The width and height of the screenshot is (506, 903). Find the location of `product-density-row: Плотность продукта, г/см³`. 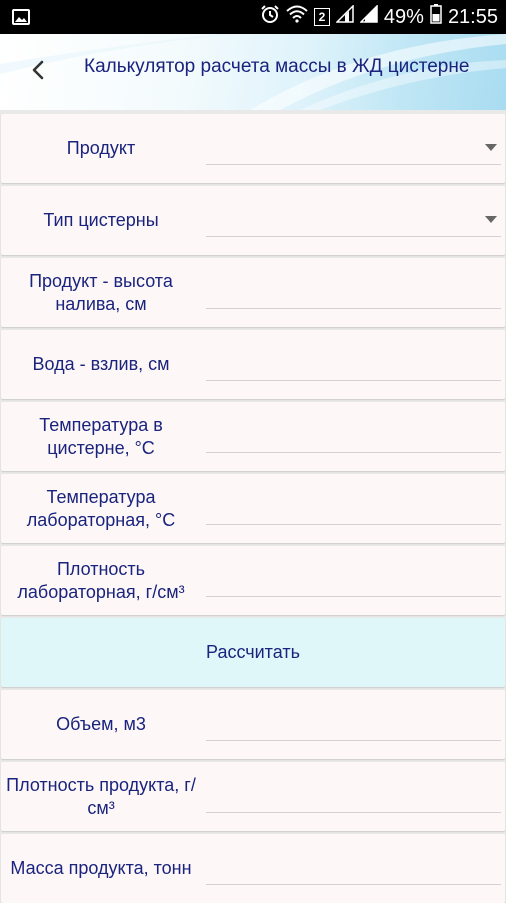

product-density-row: Плотность продукта, г/см³ is located at coordinates (253, 796).